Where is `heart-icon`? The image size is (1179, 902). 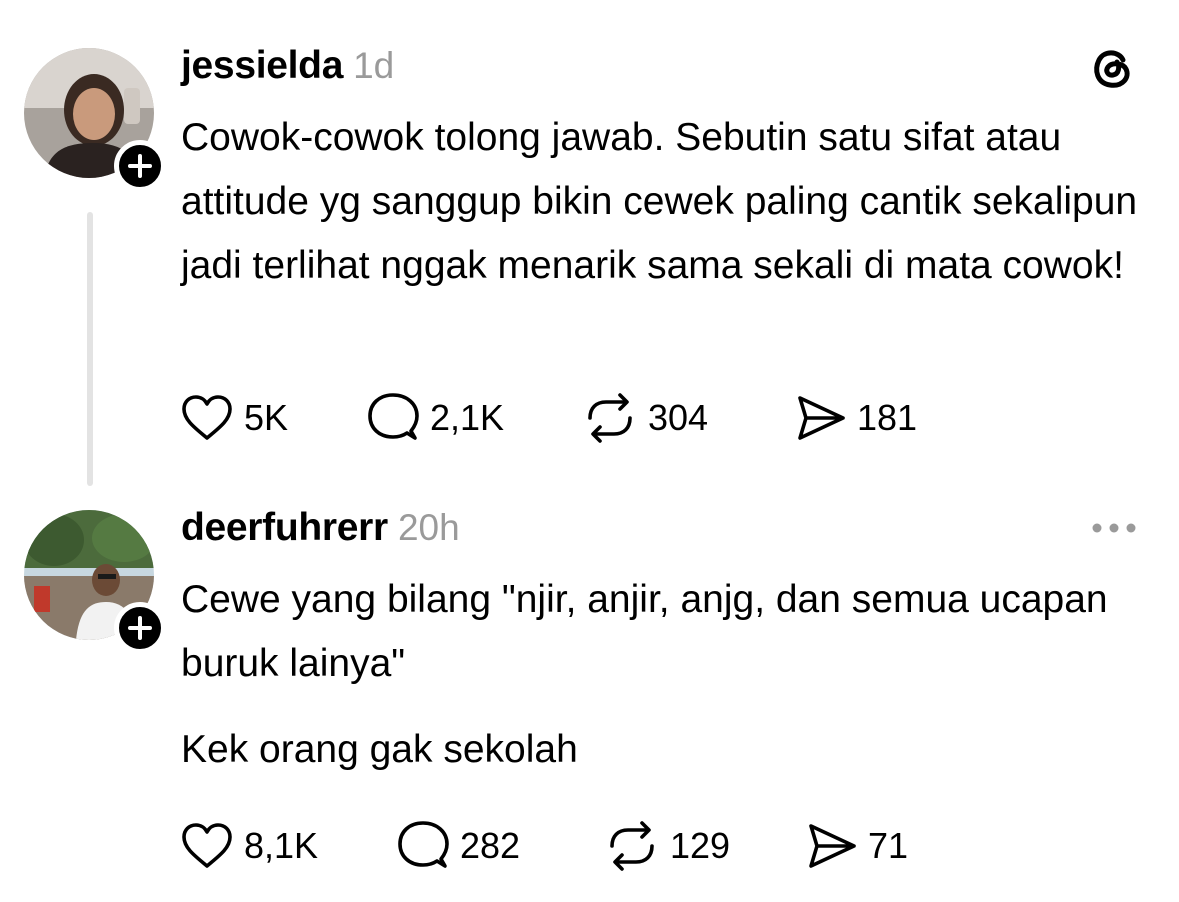 heart-icon is located at coordinates (207, 845).